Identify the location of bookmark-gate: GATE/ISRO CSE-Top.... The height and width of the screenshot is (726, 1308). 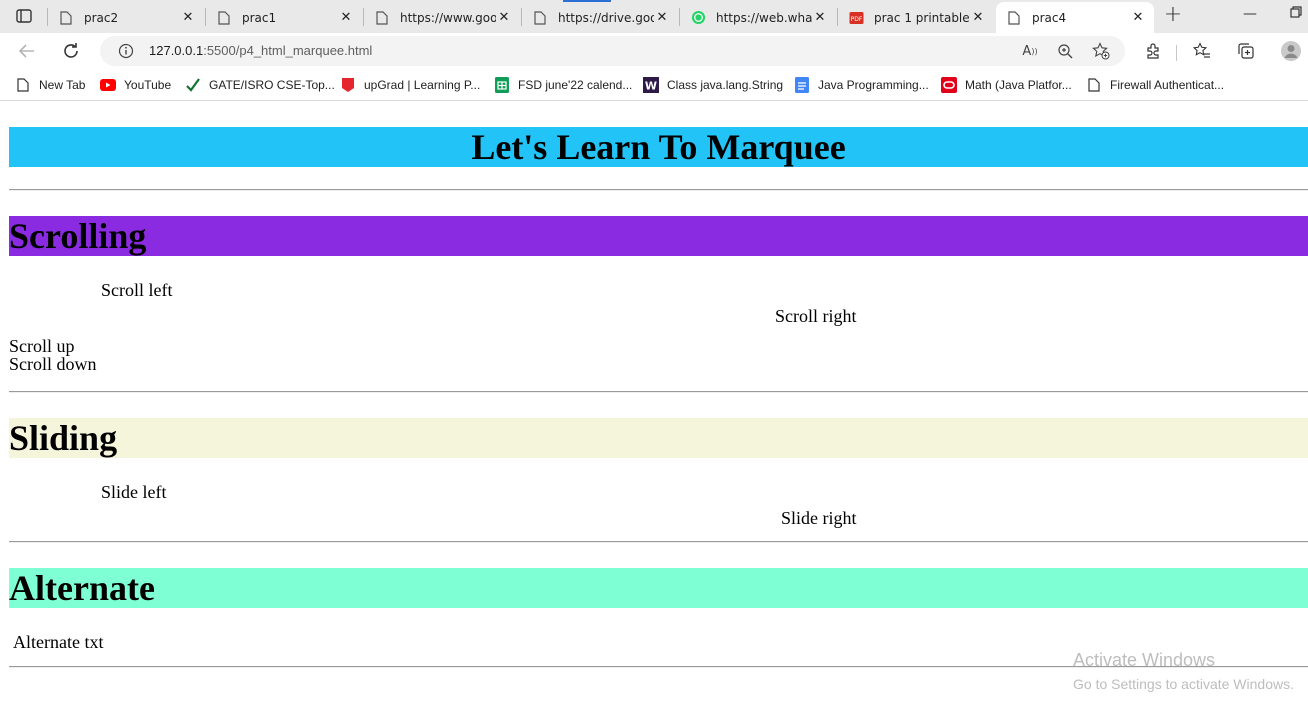
(260, 85).